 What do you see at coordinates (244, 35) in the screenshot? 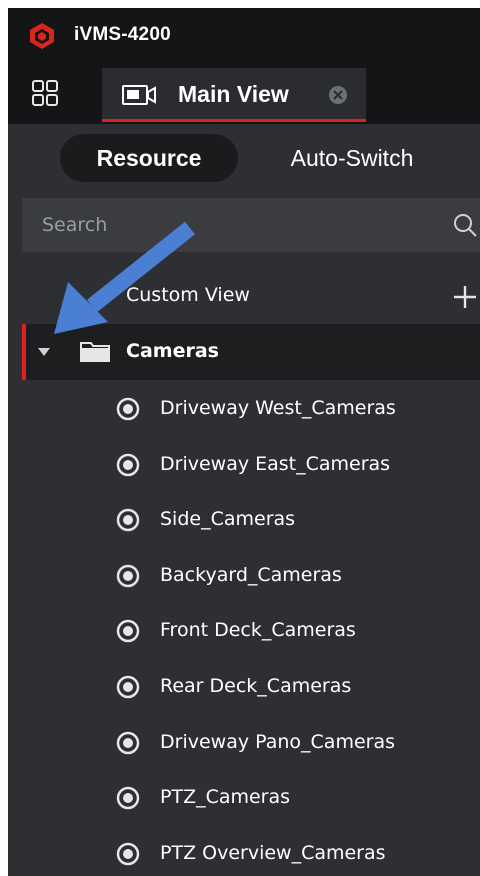
I see `title-bar: iVMS-4200` at bounding box center [244, 35].